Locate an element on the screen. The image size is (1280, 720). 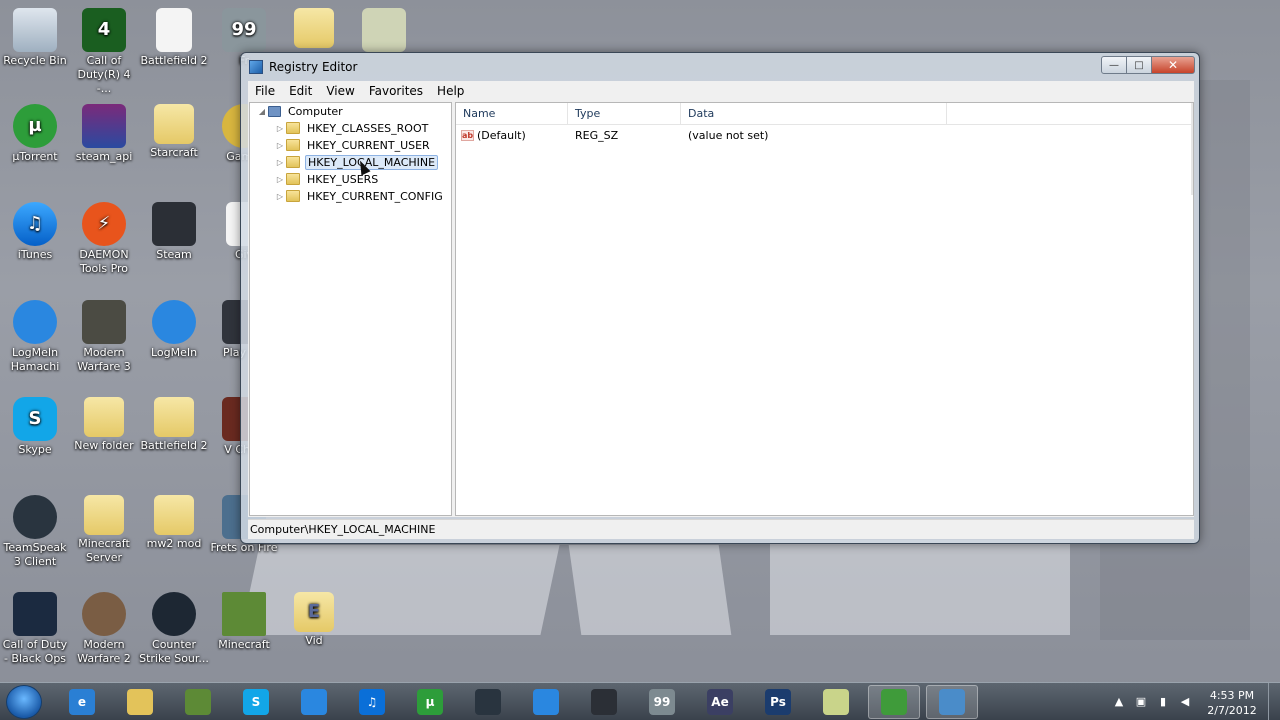
desktop-icon-mw2: Modern Warfare 2 is located at coordinates (104, 629).